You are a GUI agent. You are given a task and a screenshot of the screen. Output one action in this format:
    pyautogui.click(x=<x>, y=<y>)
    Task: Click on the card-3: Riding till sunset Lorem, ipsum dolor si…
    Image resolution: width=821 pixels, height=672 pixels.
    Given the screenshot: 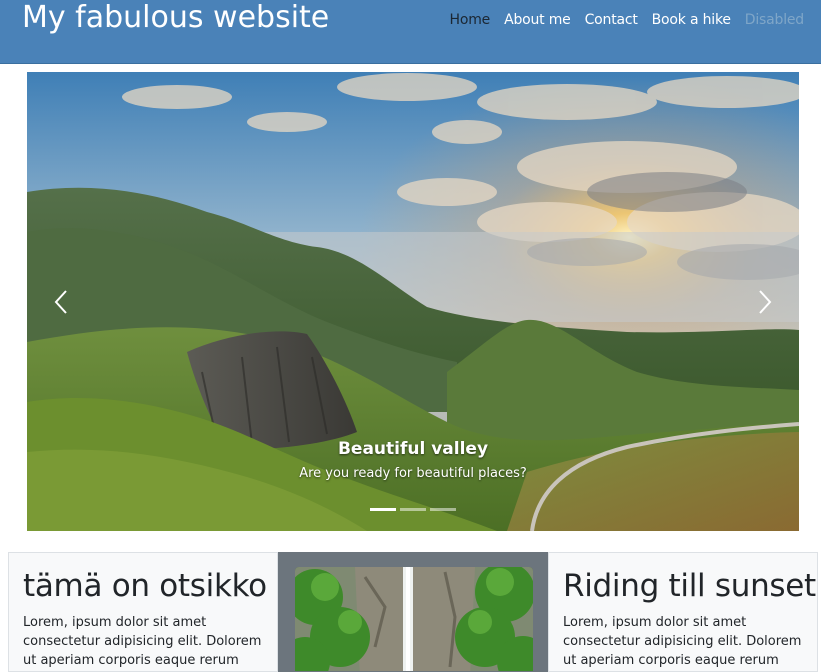 What is the action you would take?
    pyautogui.click(x=683, y=612)
    